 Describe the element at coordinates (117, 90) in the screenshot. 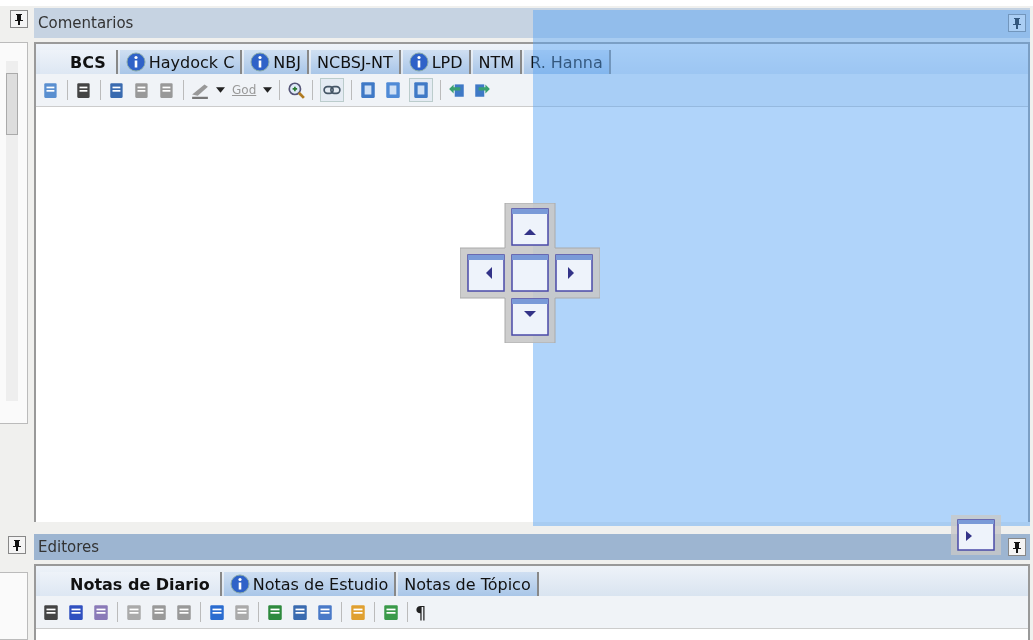

I see `document-icon` at that location.